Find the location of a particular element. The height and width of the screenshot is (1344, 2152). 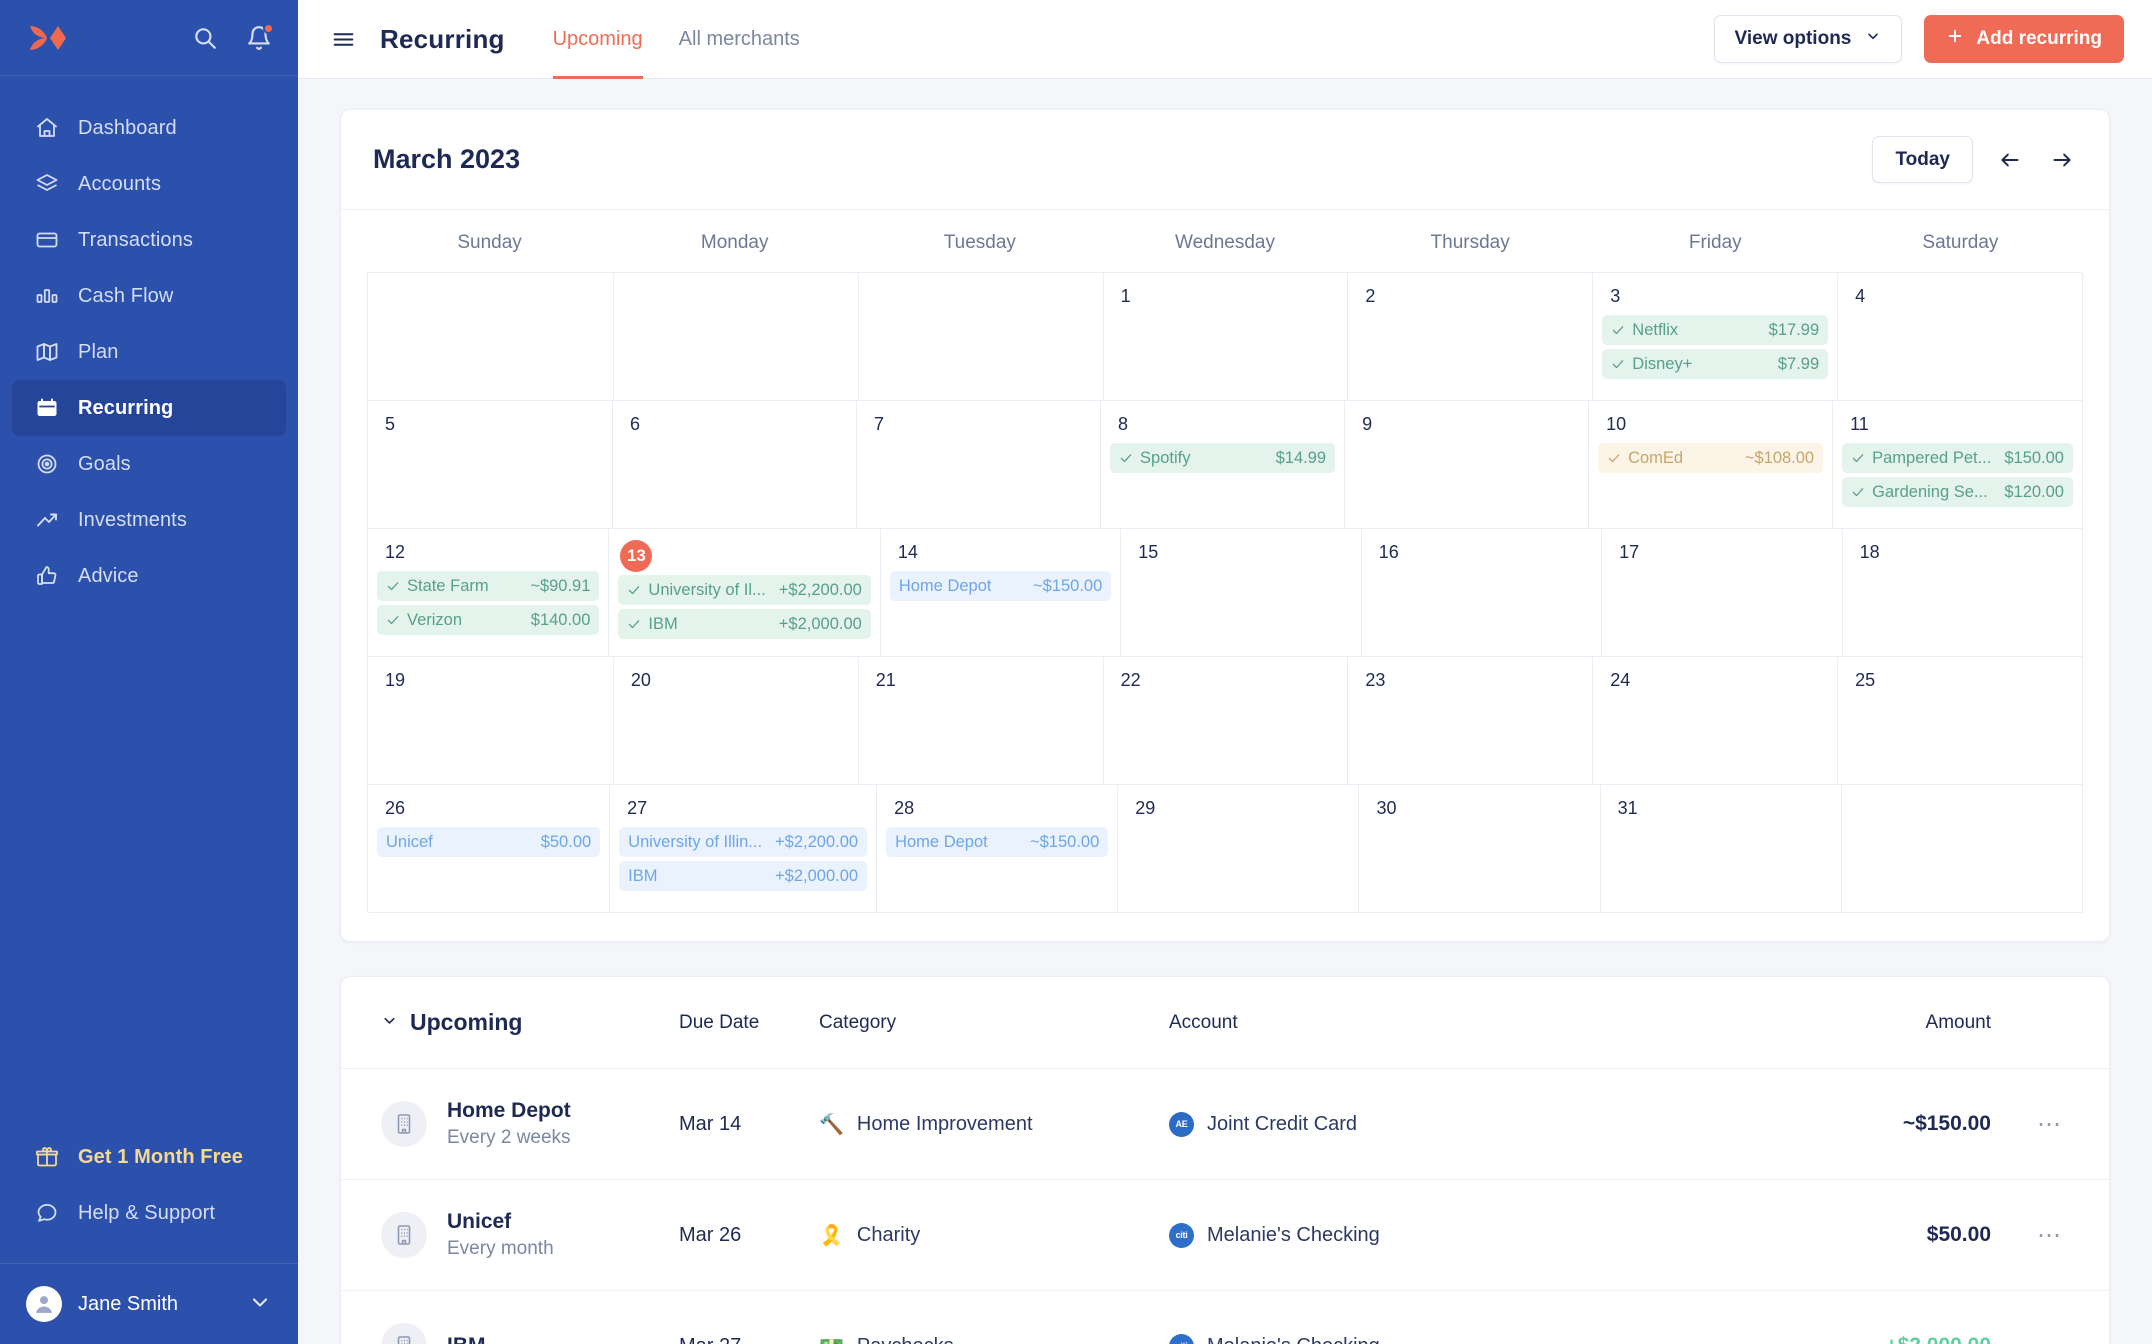

calendar-day-cell: 23 is located at coordinates (1469, 720).